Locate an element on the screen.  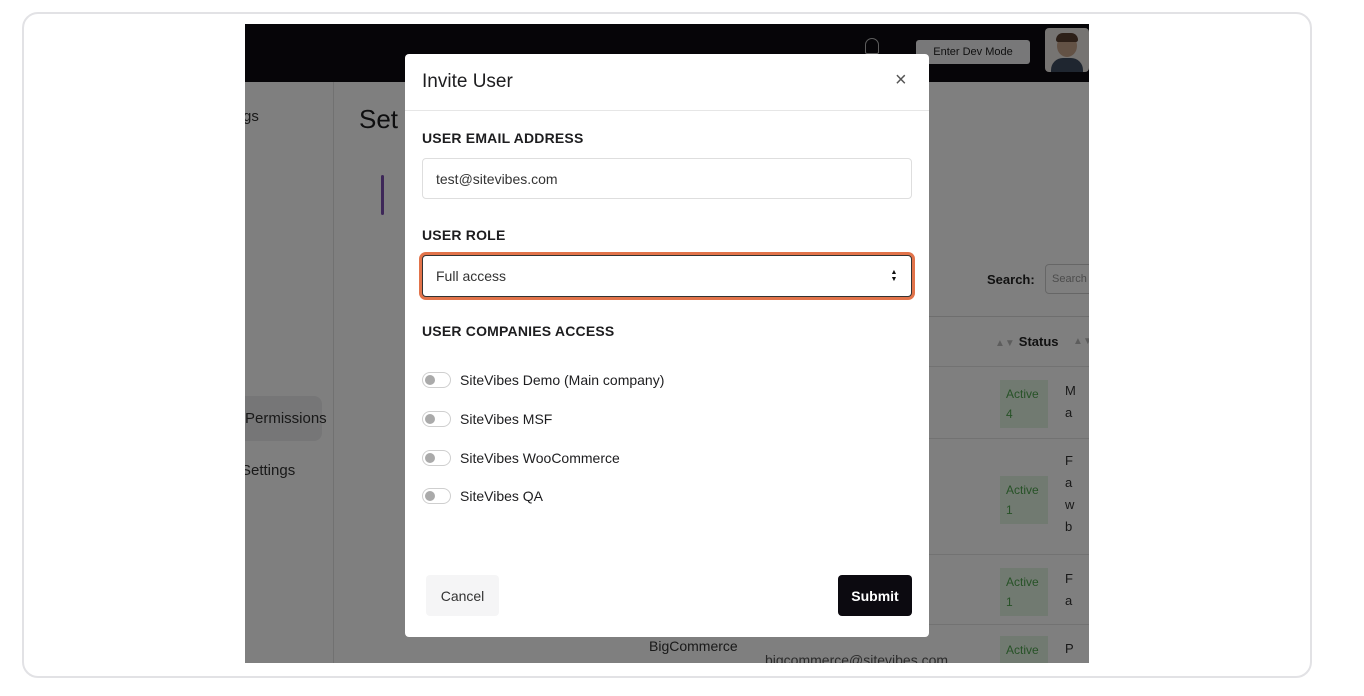
role-select: Full access ▲▼ is located at coordinates (667, 276).